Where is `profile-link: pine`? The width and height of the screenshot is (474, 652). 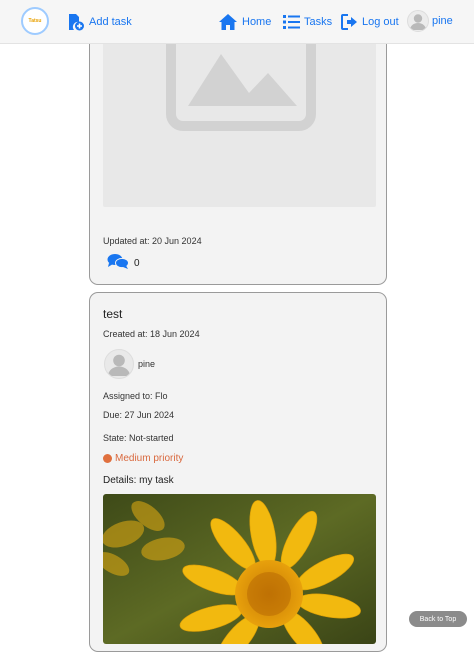 profile-link: pine is located at coordinates (430, 21).